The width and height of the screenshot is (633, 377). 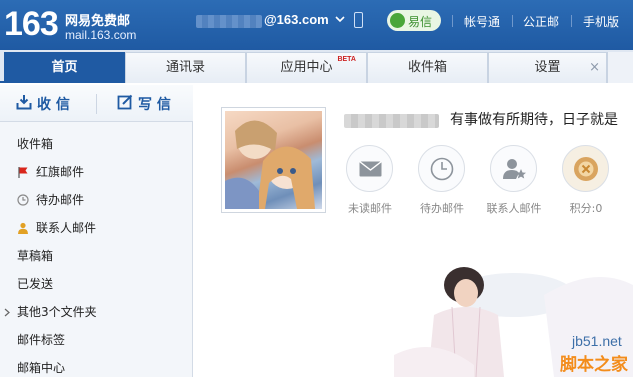 I want to click on folder-contacts-mail: 联系人邮件, so click(x=96, y=228).